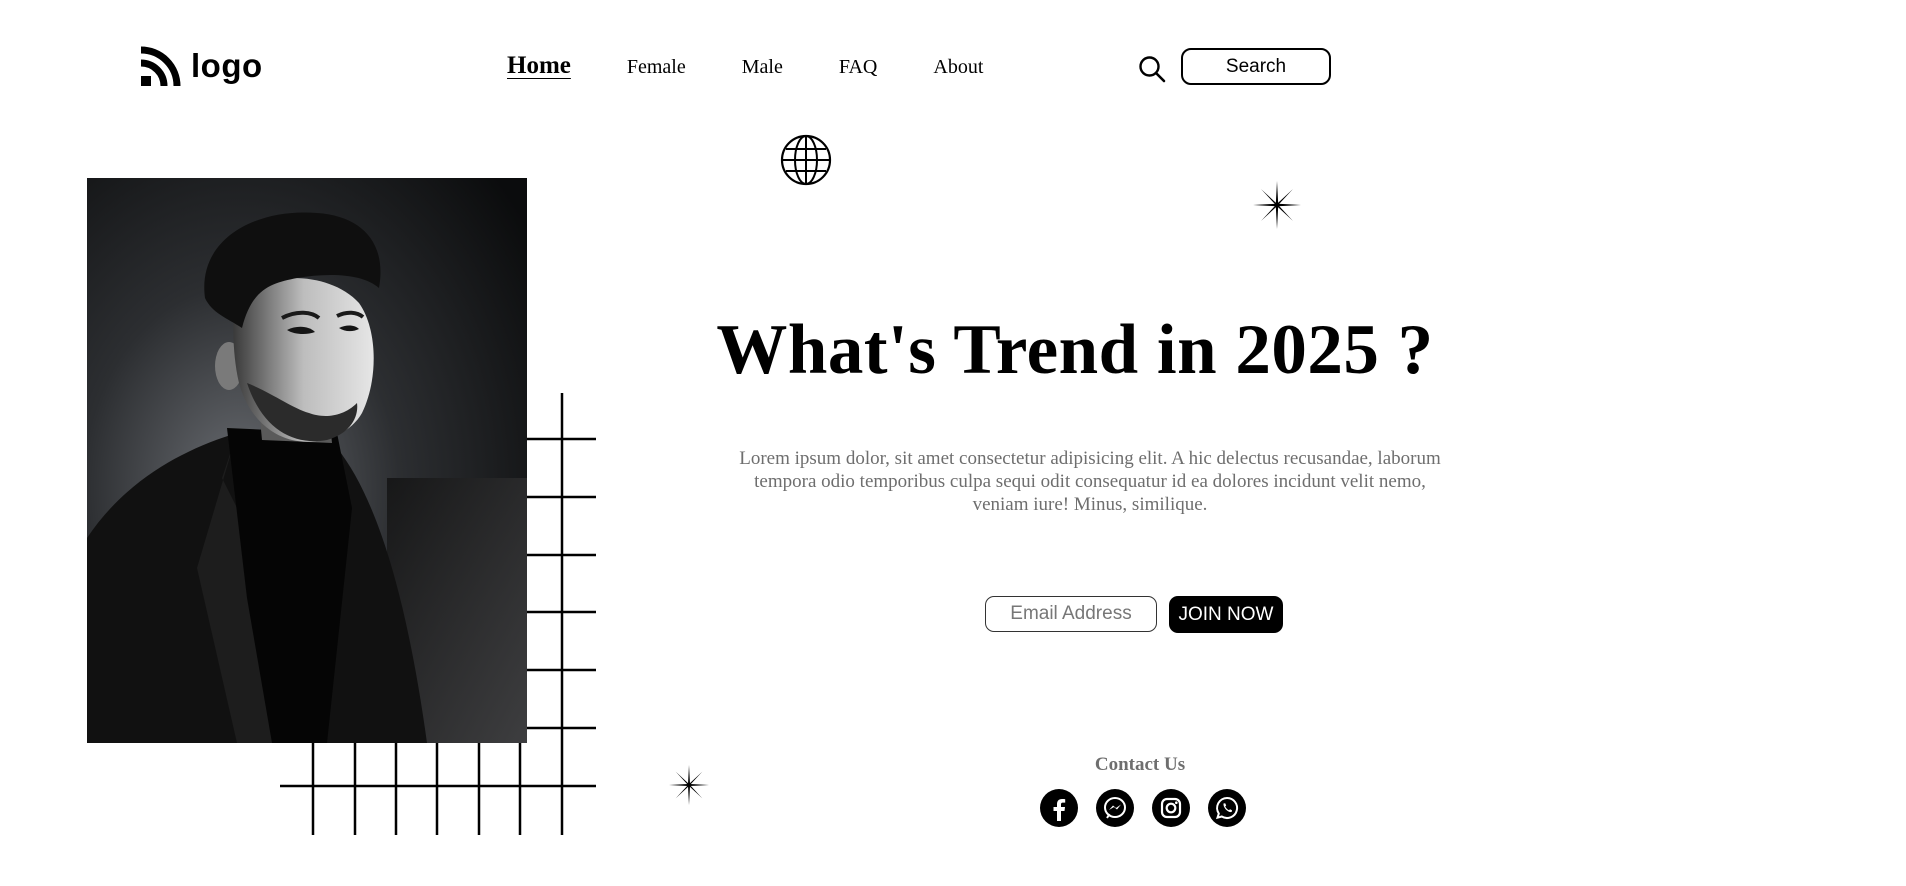 This screenshot has height=886, width=1906. I want to click on main-nav: Home Female Male FAQ About, so click(773, 66).